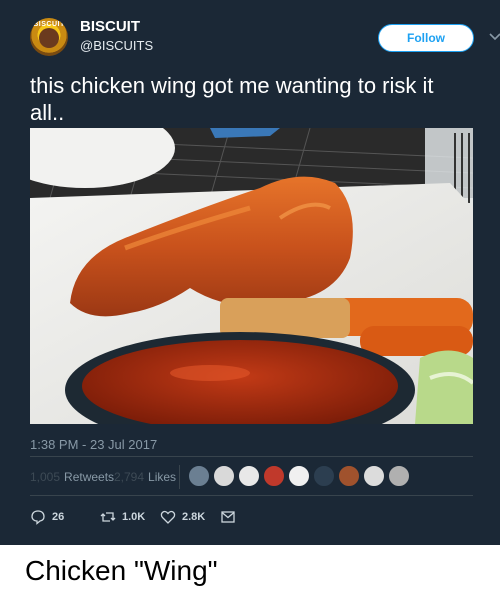 Image resolution: width=500 pixels, height=610 pixels. Describe the element at coordinates (129, 477) in the screenshot. I see `likes-count: 2,794` at that location.